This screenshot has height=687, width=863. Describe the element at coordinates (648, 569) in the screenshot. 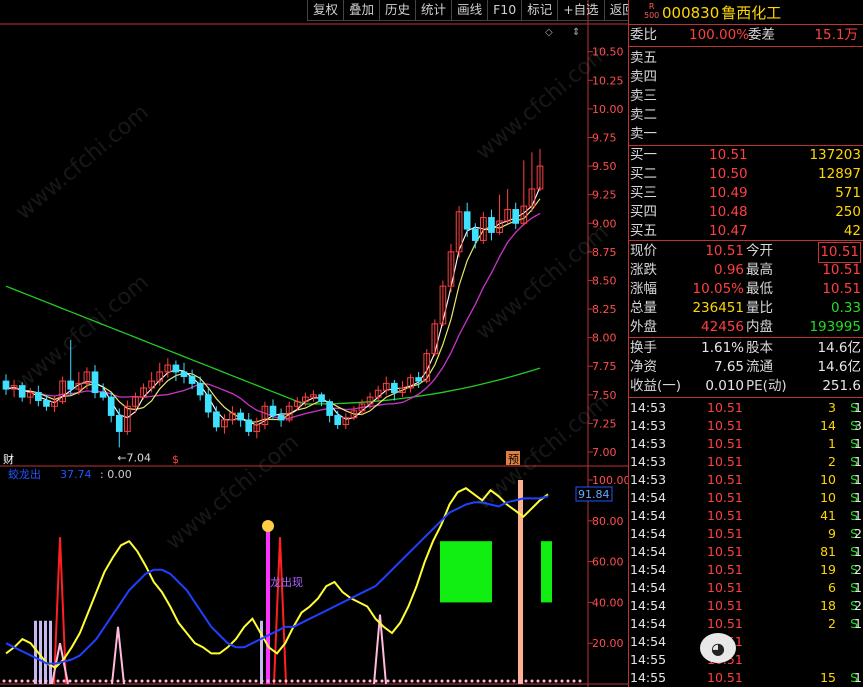

I see `tick-time: 14:54` at that location.